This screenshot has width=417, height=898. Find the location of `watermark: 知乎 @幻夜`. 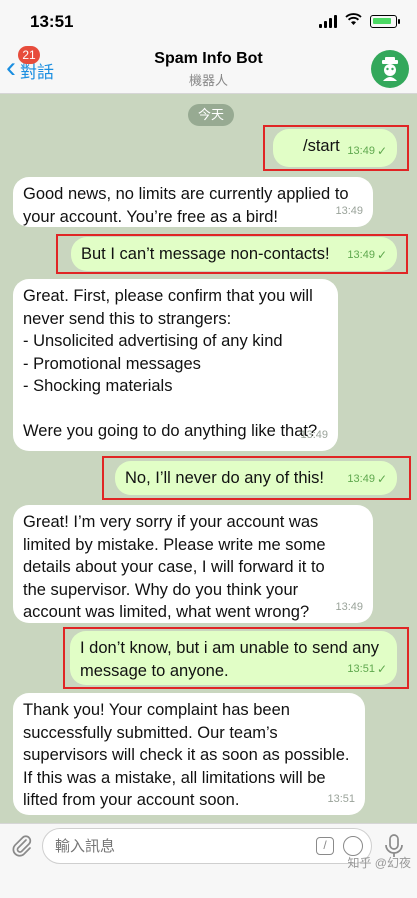

watermark: 知乎 @幻夜 is located at coordinates (379, 863).